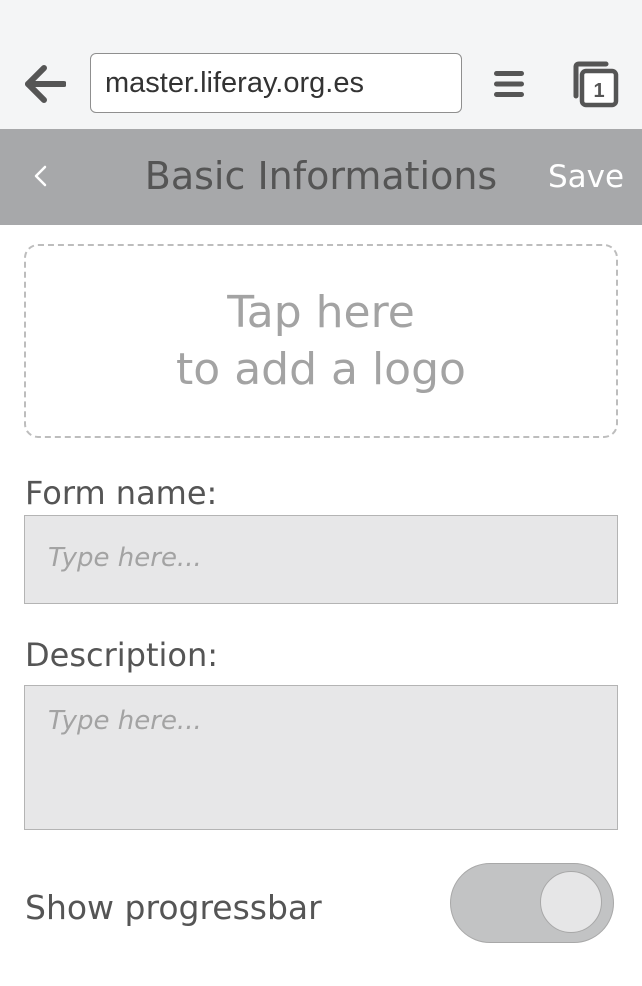 The width and height of the screenshot is (642, 986). Describe the element at coordinates (321, 176) in the screenshot. I see `page-title: Basic Informations` at that location.